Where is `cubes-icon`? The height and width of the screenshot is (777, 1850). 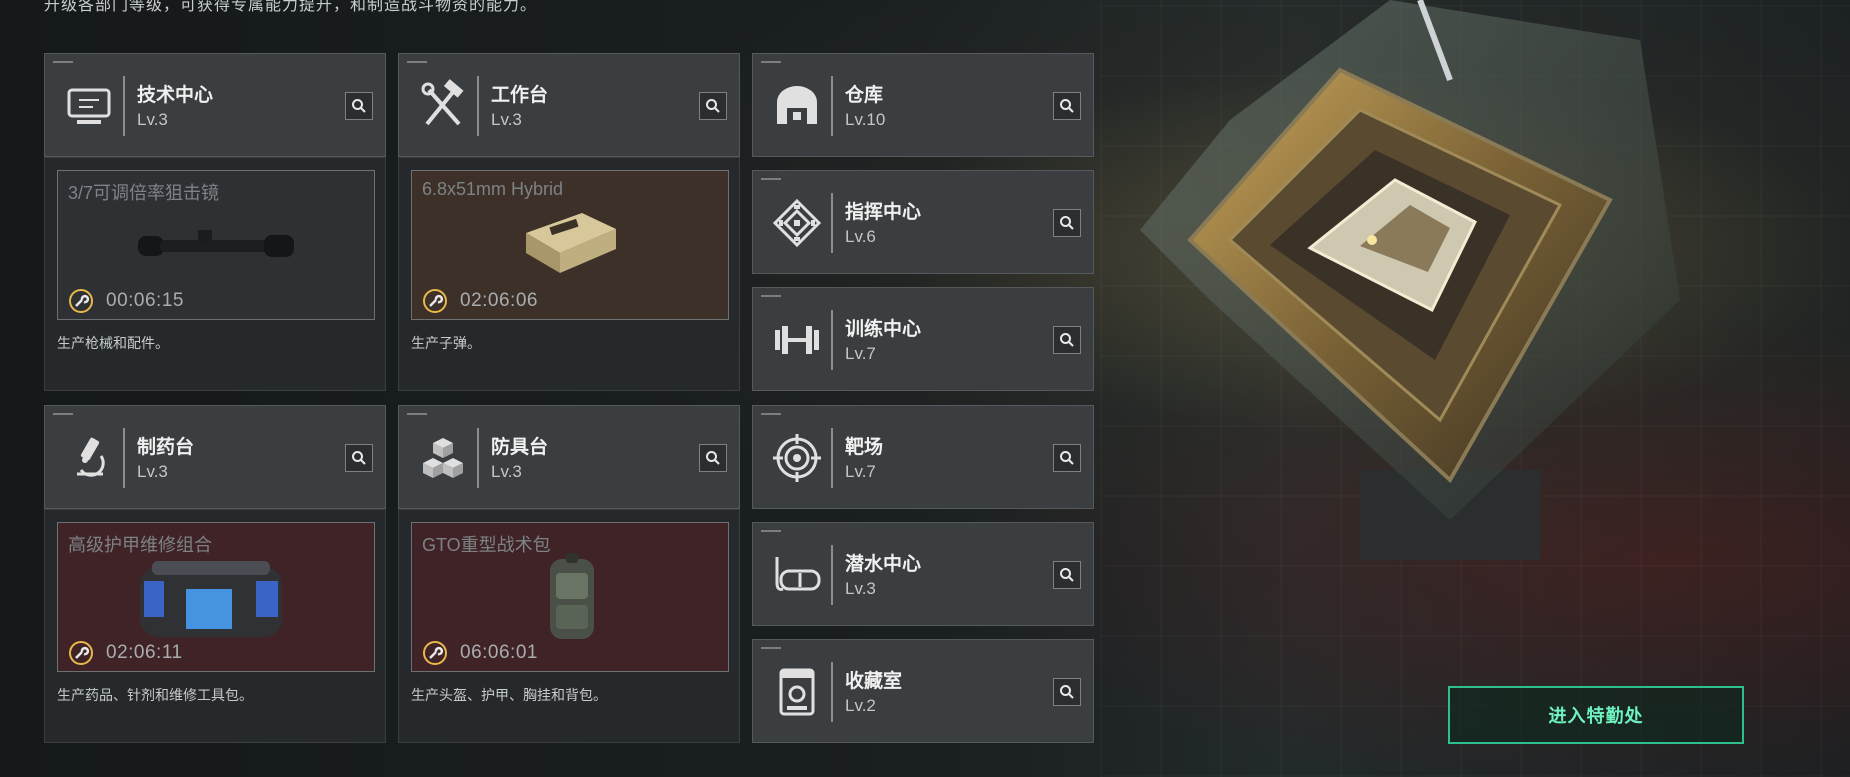
cubes-icon is located at coordinates (443, 458).